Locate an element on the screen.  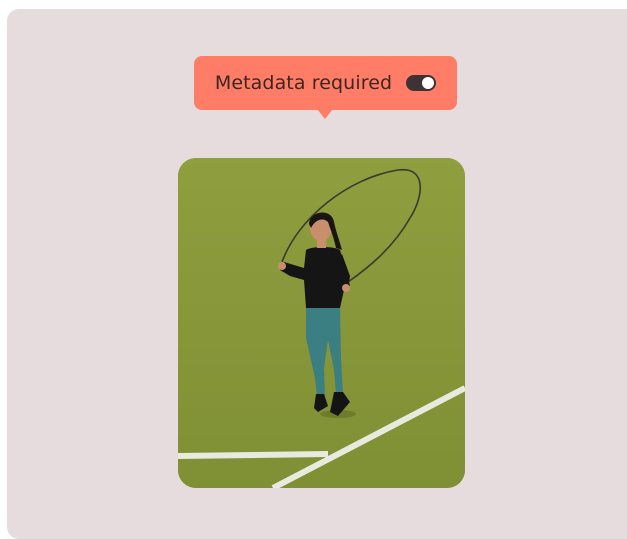
left-hand is located at coordinates (282, 266).